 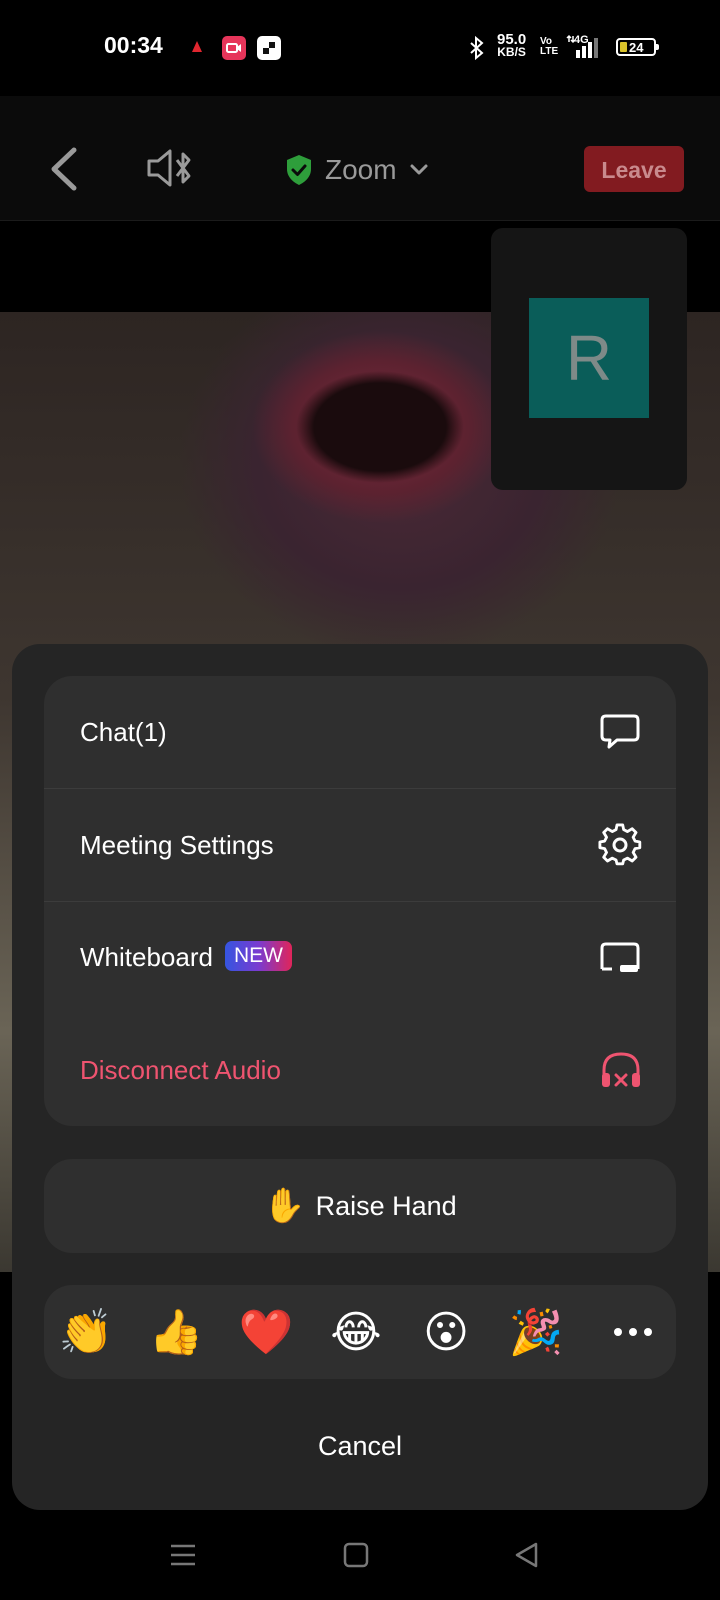 I want to click on back-arrow-icon, so click(x=64, y=169).